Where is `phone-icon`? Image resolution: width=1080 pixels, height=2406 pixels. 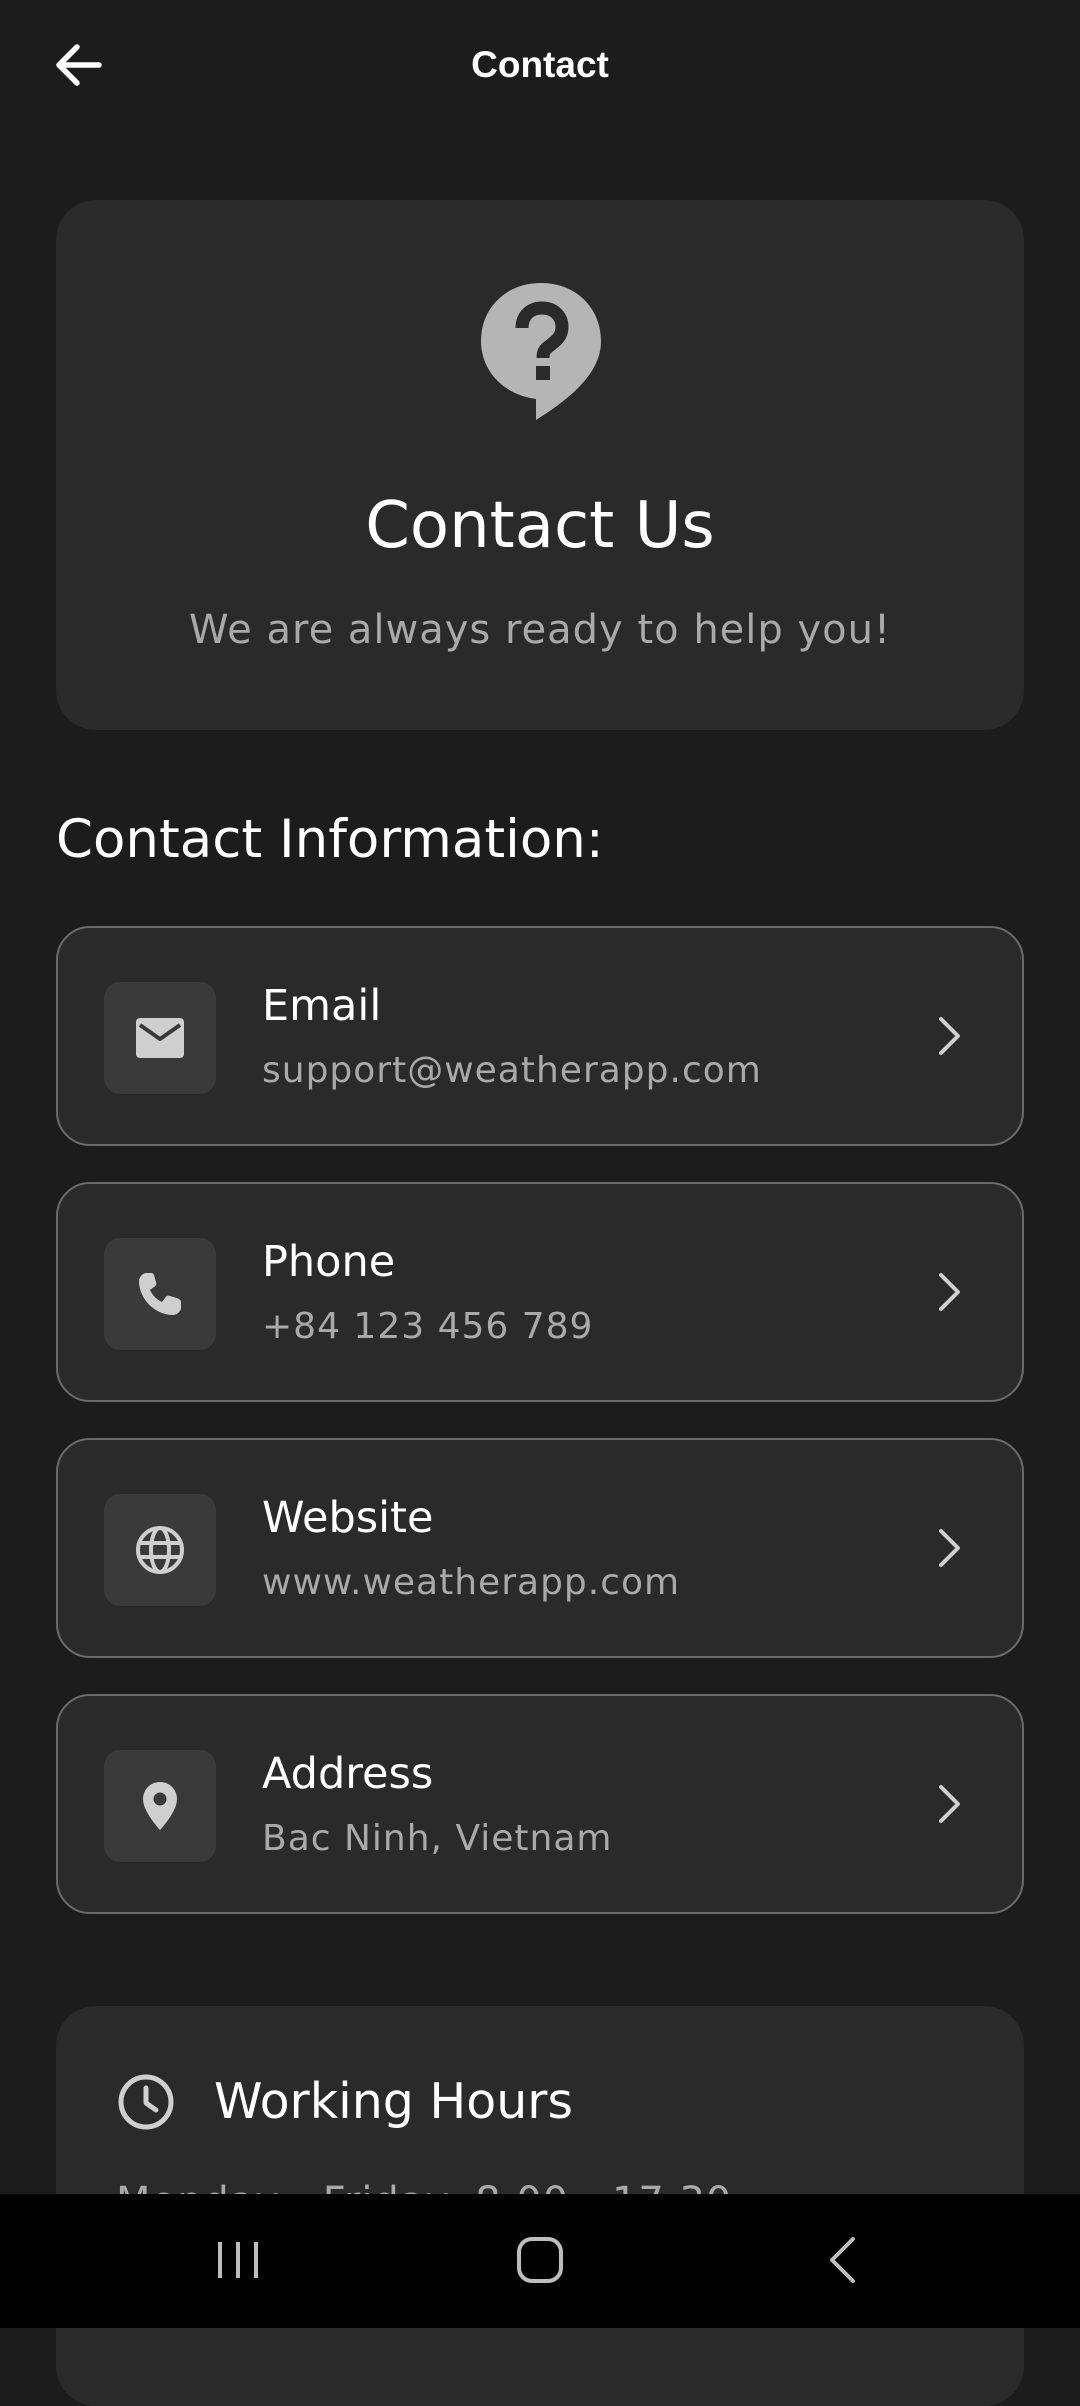
phone-icon is located at coordinates (160, 1294).